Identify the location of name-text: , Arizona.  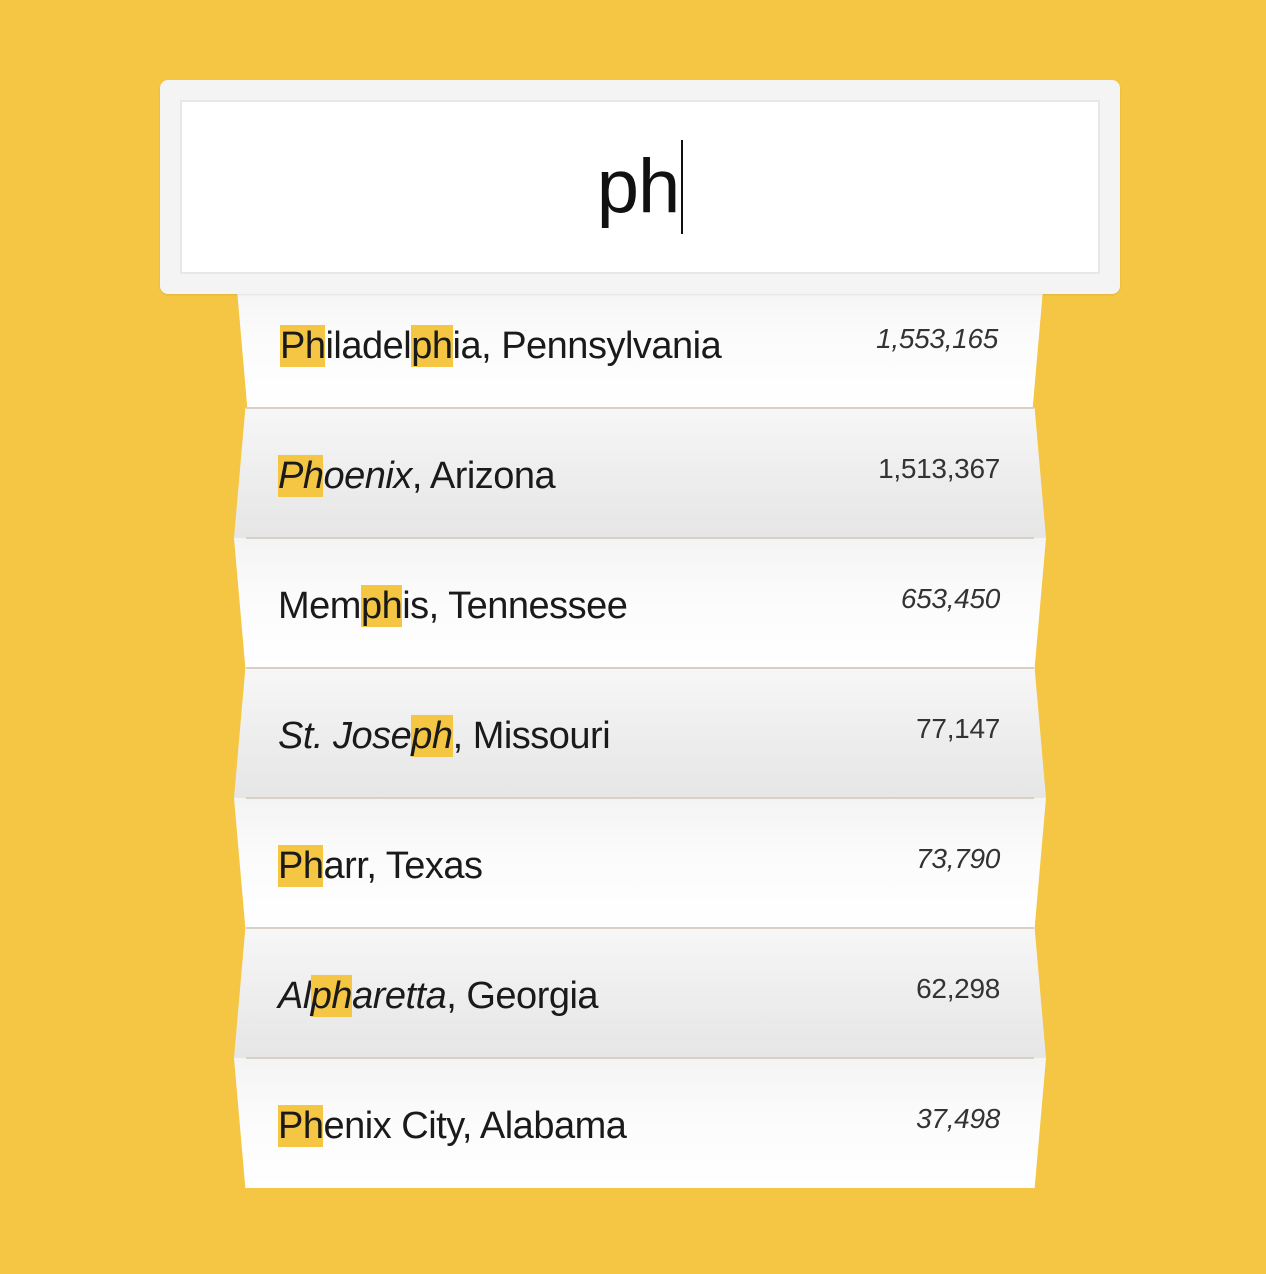
(483, 475).